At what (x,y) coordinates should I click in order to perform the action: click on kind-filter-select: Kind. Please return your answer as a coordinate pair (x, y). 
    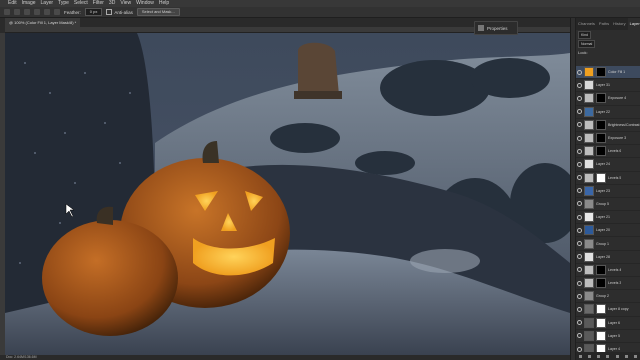
    Looking at the image, I should click on (585, 34).